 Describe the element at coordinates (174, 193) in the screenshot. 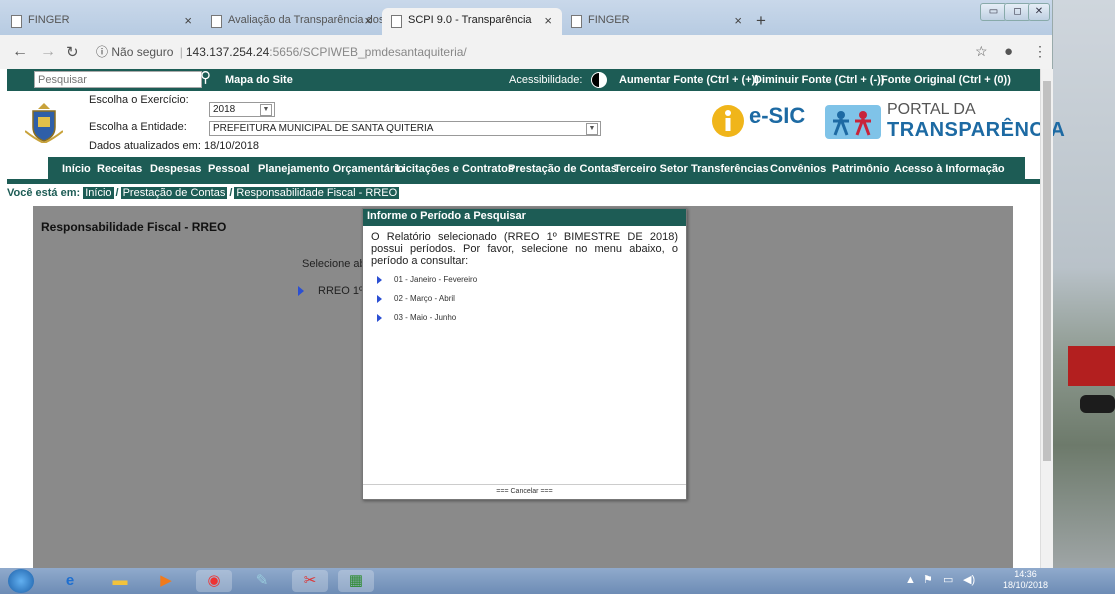

I see `breadcrumb-item-prestacao: Prestação de Contas` at that location.